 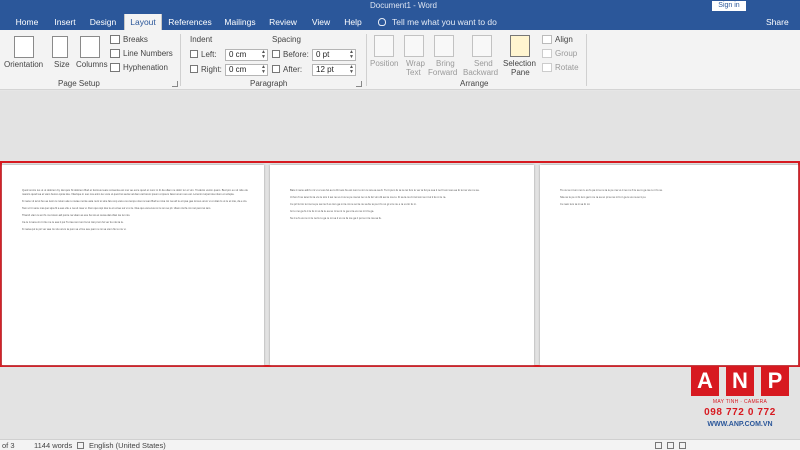 What do you see at coordinates (384, 46) in the screenshot?
I see `position-icon` at bounding box center [384, 46].